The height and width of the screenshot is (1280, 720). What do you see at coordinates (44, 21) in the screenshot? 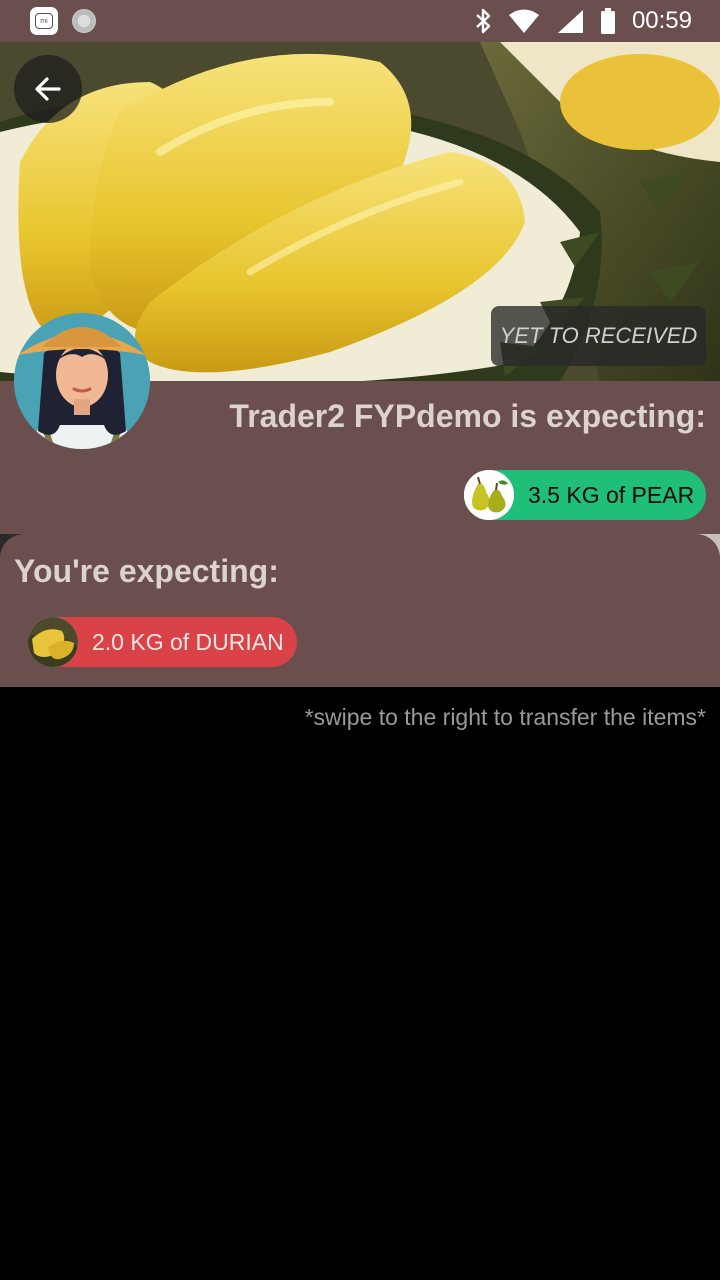
I see `mi-app-icon: mi` at bounding box center [44, 21].